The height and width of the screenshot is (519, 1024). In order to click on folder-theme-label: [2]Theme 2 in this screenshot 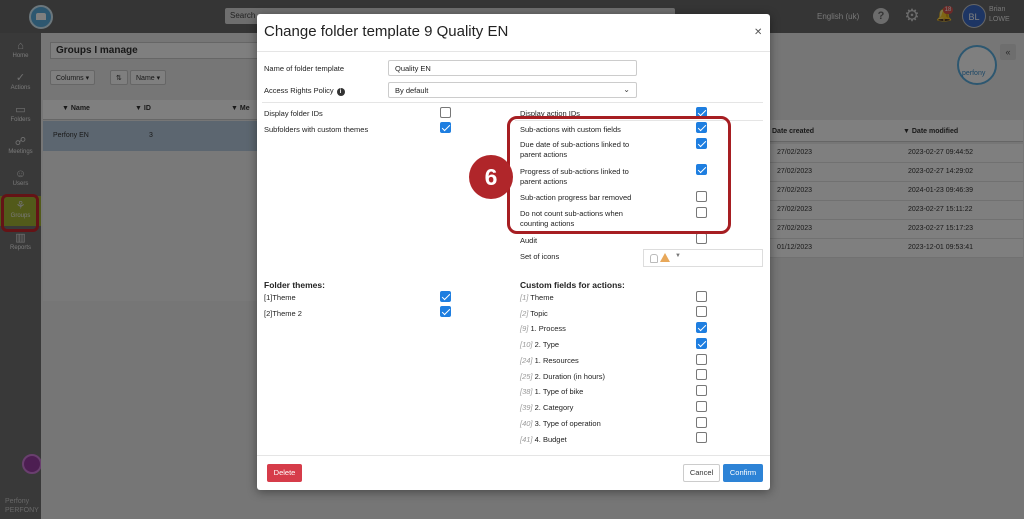, I will do `click(283, 314)`.